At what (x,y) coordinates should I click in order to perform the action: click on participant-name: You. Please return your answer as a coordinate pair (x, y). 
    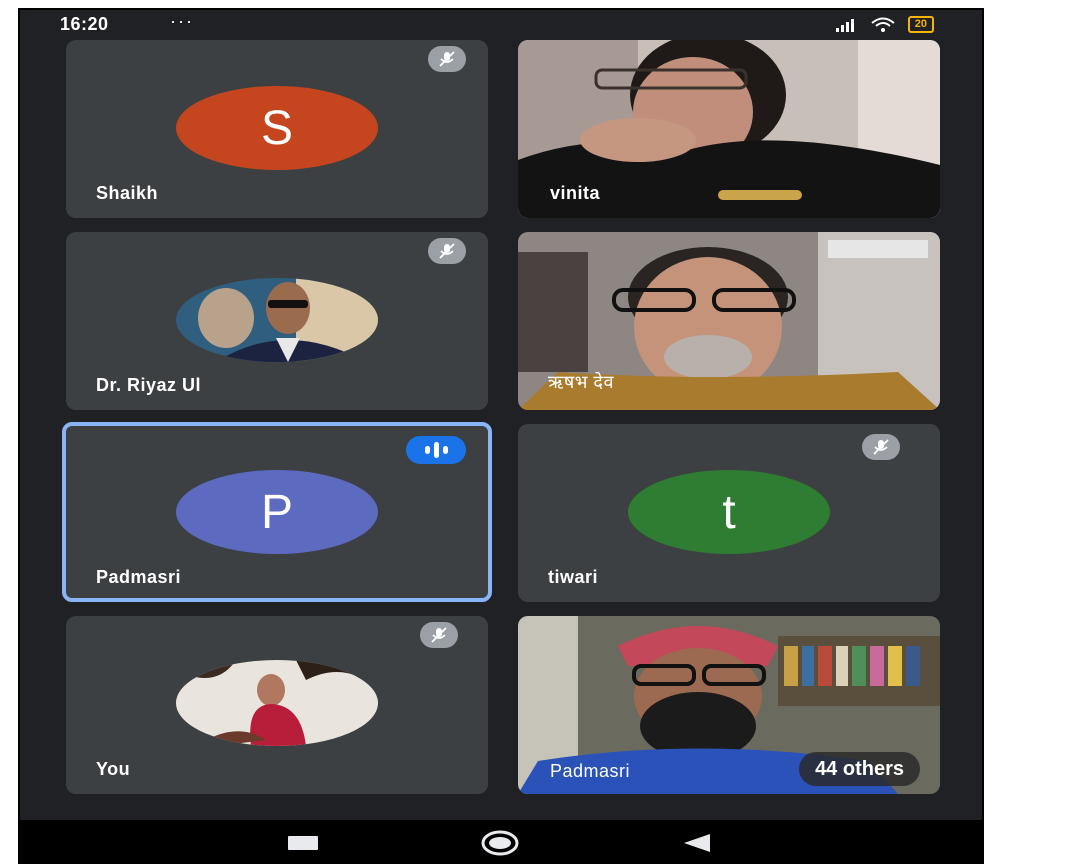
    Looking at the image, I should click on (113, 769).